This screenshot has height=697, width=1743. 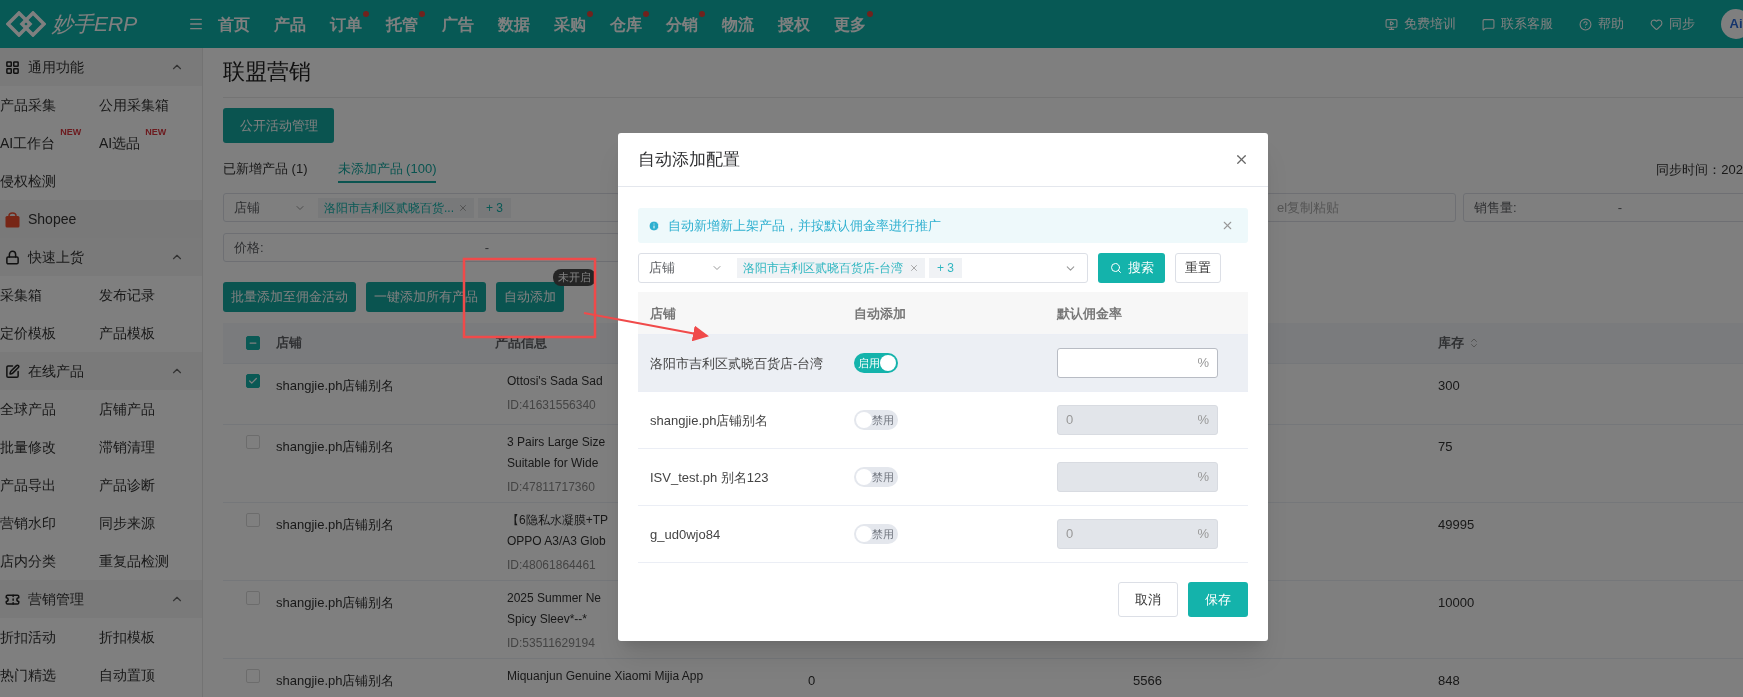 I want to click on column-header: 默认佣金率, so click(x=1089, y=313).